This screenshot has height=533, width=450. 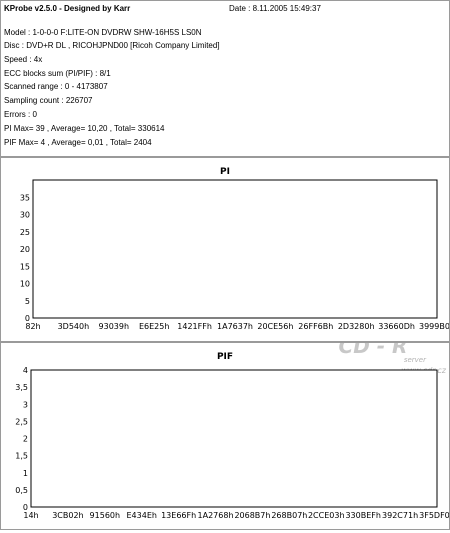 I want to click on pi-x-tick-label: 20CE56h, so click(x=275, y=326).